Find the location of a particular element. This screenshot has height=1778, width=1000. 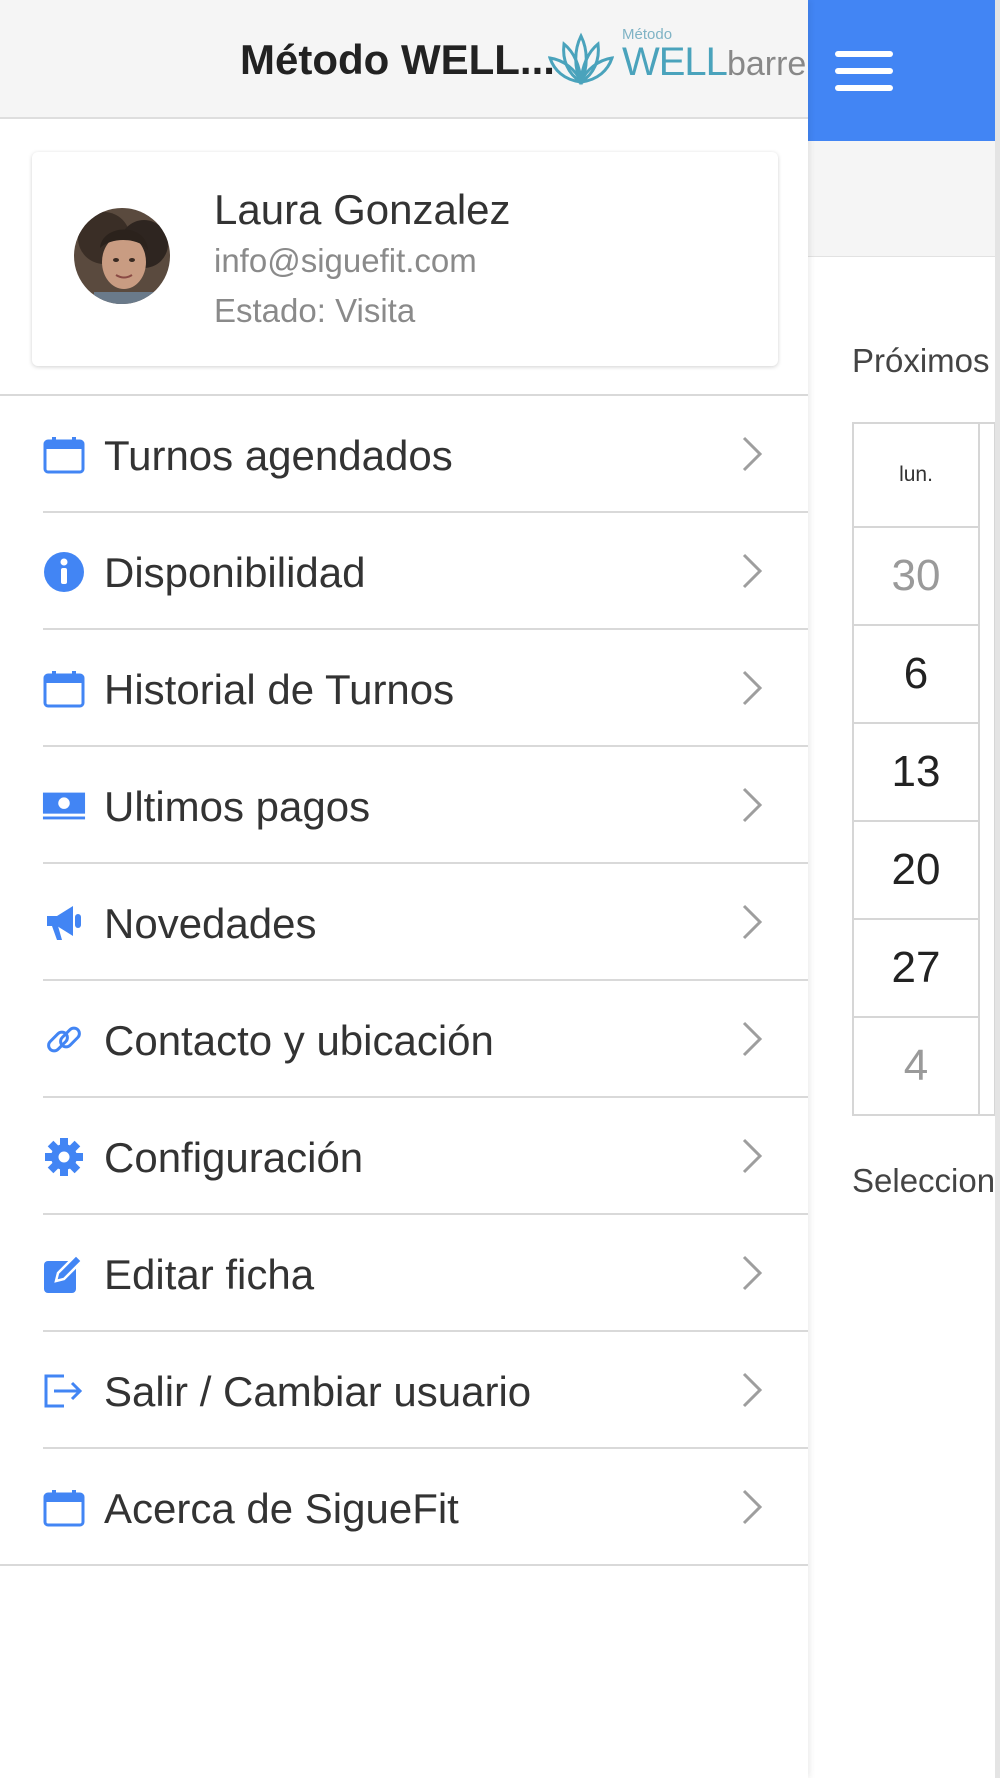

calendar-day: 27 is located at coordinates (916, 969).